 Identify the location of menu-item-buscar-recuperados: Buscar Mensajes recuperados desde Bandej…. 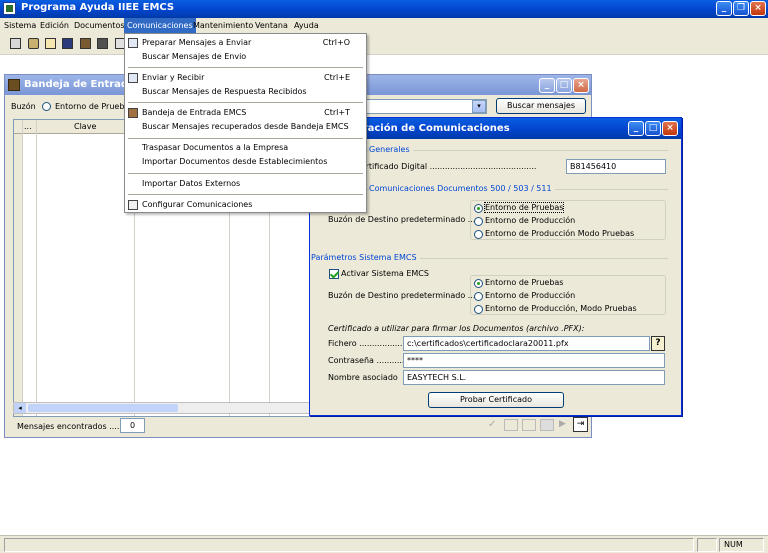
(245, 127).